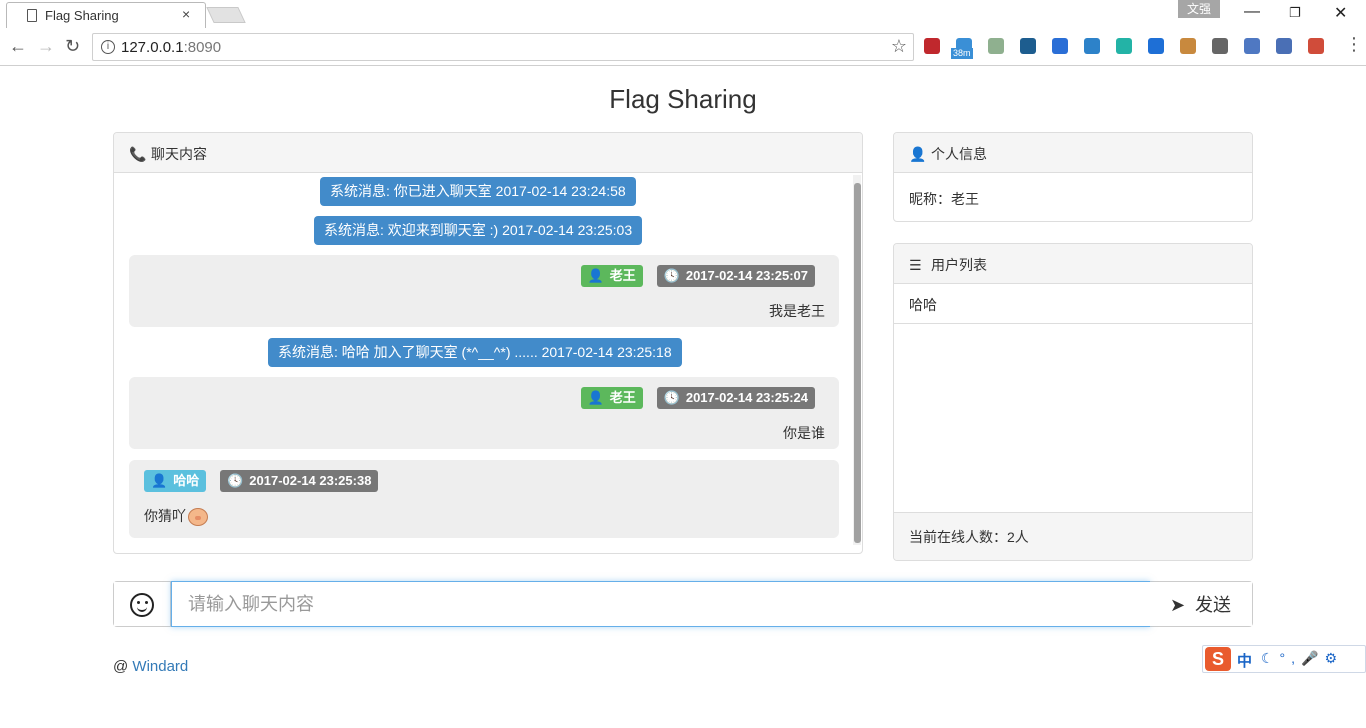 This screenshot has width=1366, height=728. I want to click on globe-extension-icon, so click(1252, 46).